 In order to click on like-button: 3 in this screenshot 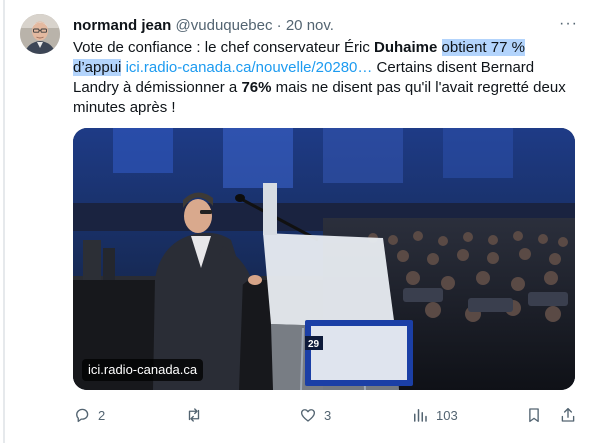, I will do `click(315, 415)`.